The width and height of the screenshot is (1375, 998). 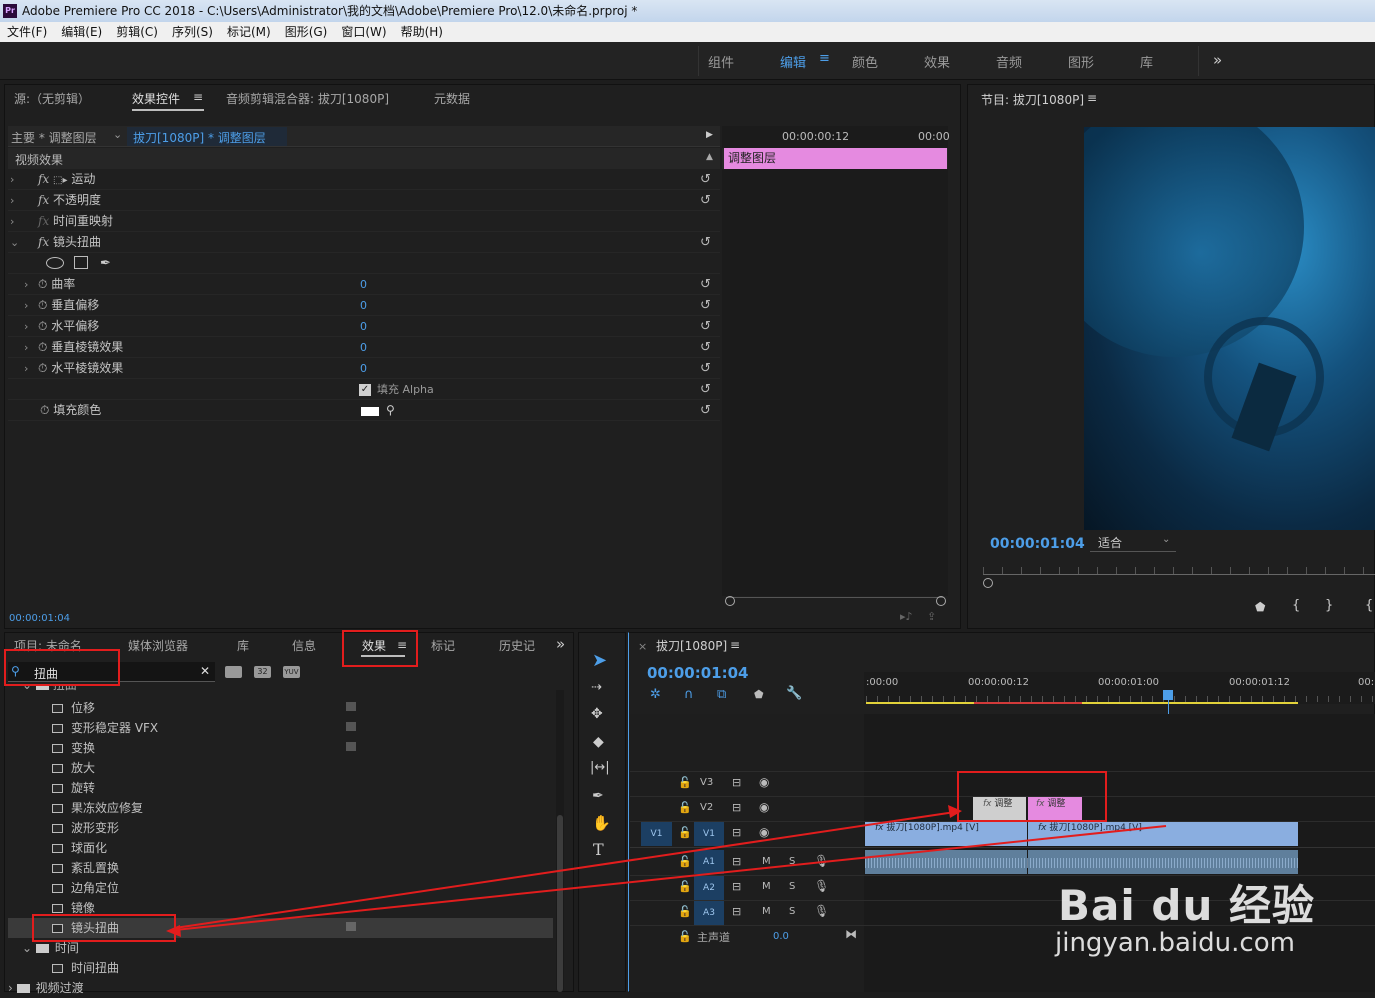 What do you see at coordinates (666, 871) in the screenshot?
I see `annotation-arrows` at bounding box center [666, 871].